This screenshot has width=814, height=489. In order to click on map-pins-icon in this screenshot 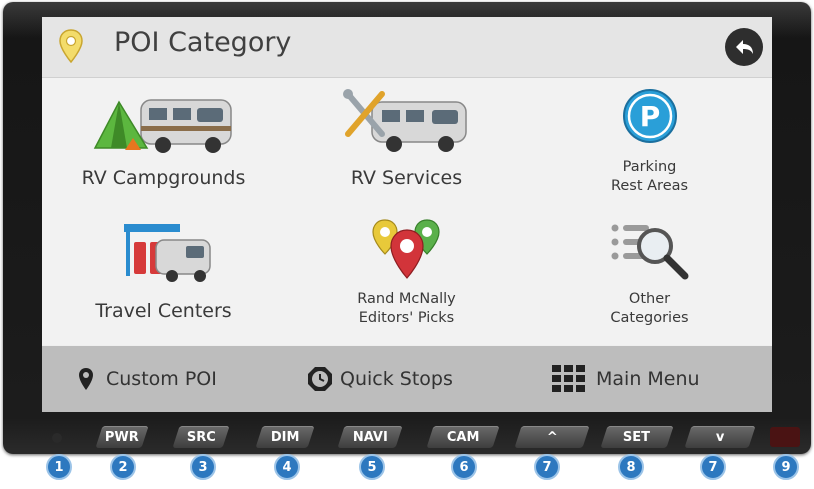, I will do `click(405, 249)`.